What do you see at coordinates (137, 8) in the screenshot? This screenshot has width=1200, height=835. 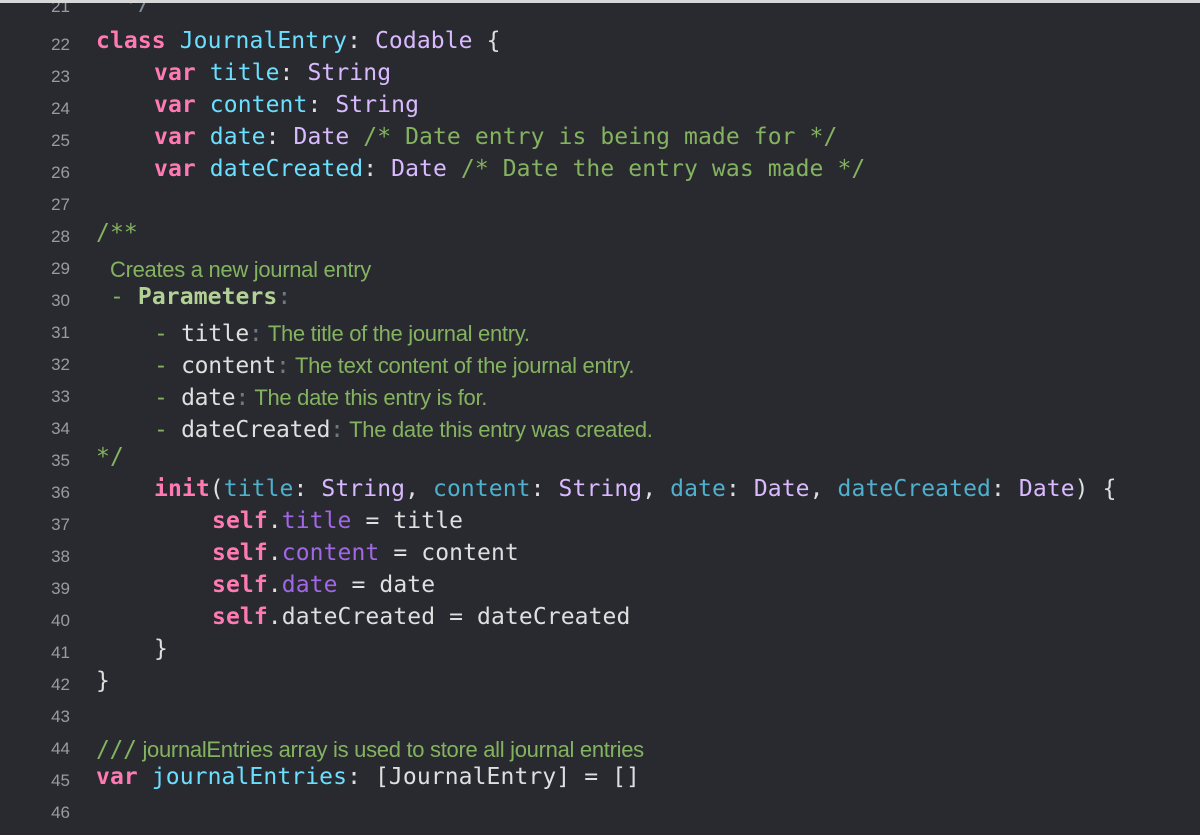 I see `comment-end: */` at bounding box center [137, 8].